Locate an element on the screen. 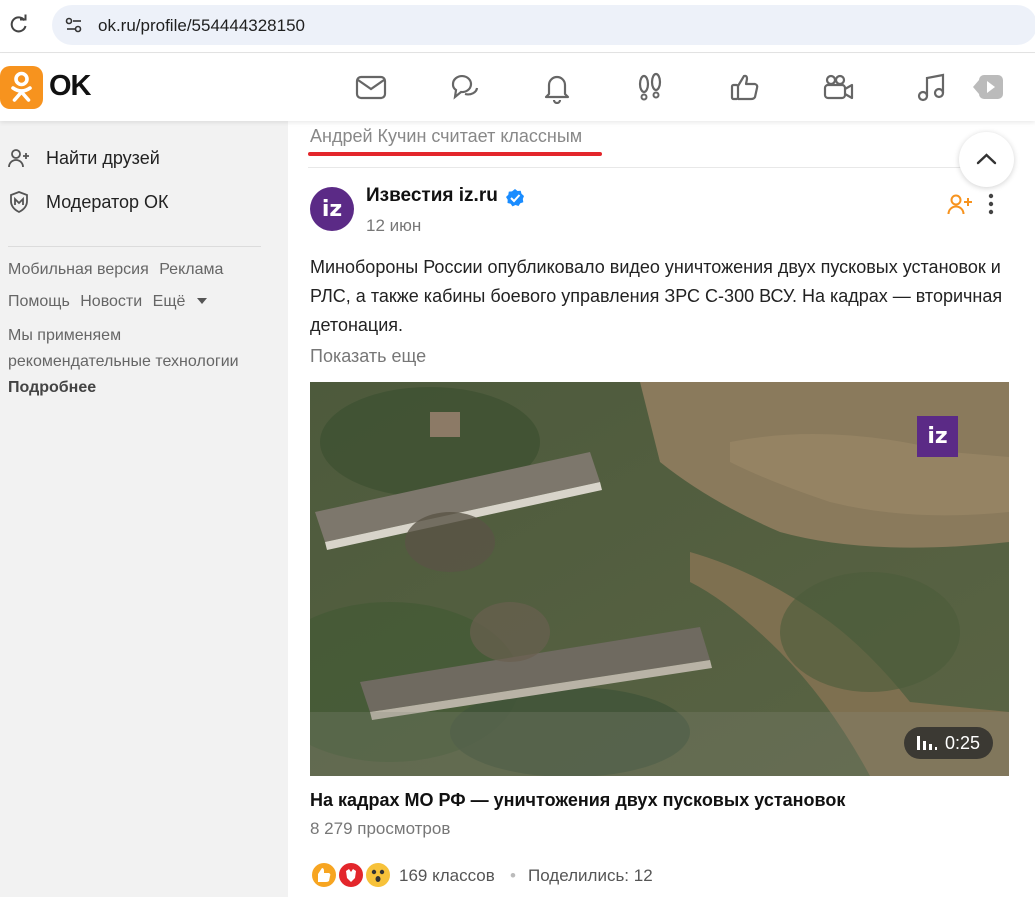  sidebar-item-find-friends: Найти друзей is located at coordinates (83, 158).